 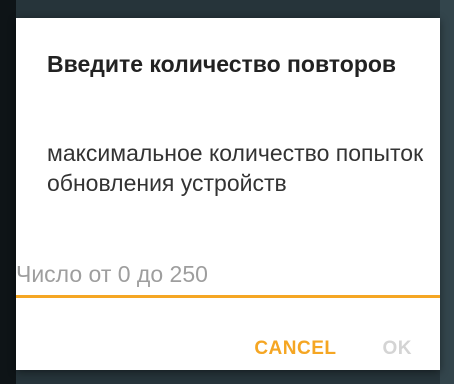 What do you see at coordinates (222, 64) in the screenshot?
I see `dialog-title: Введите количество повторов` at bounding box center [222, 64].